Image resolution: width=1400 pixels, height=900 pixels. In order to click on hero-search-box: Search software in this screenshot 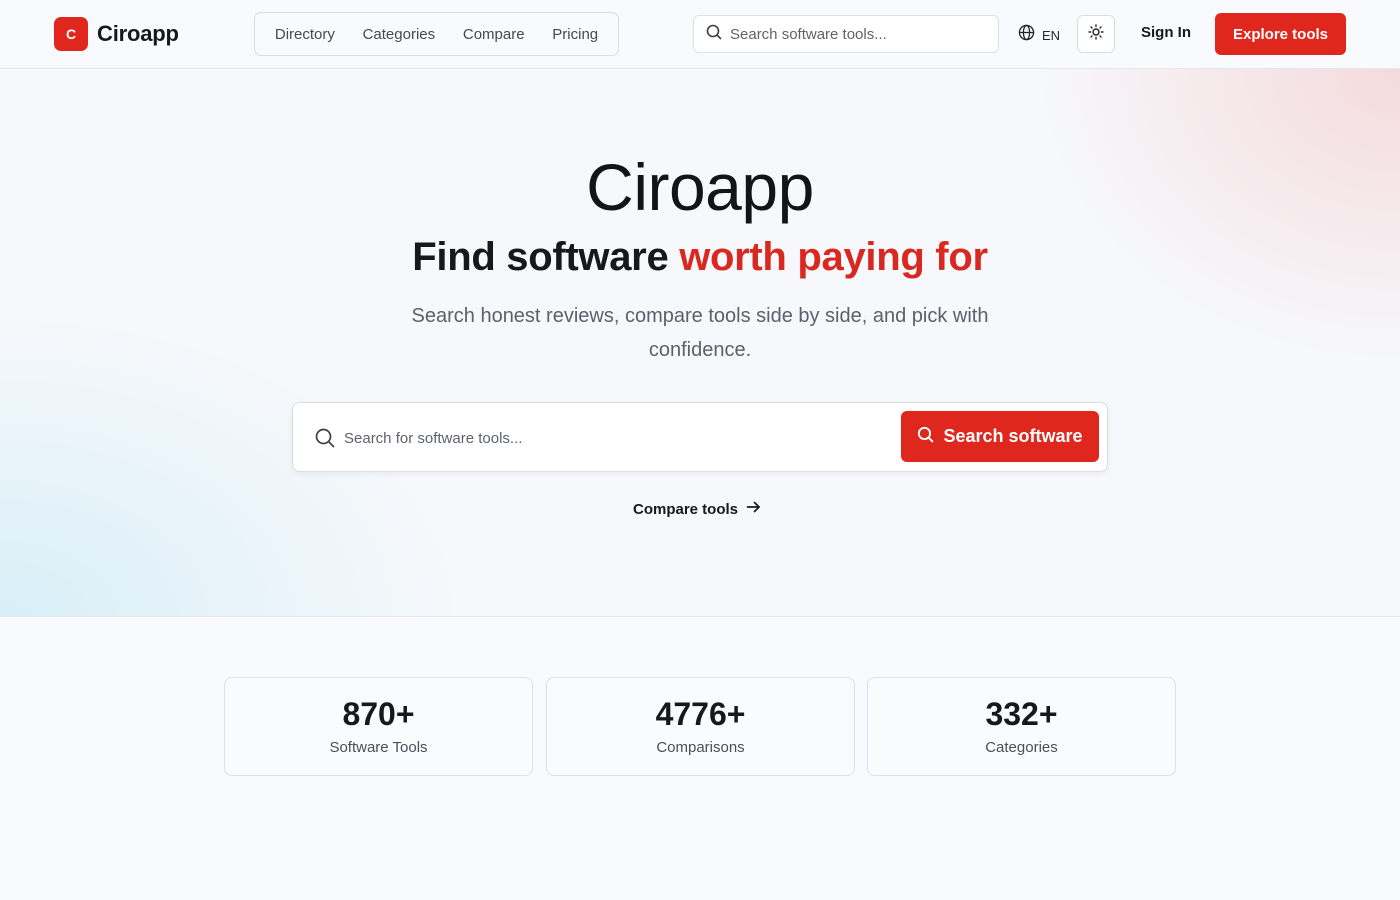, I will do `click(700, 437)`.